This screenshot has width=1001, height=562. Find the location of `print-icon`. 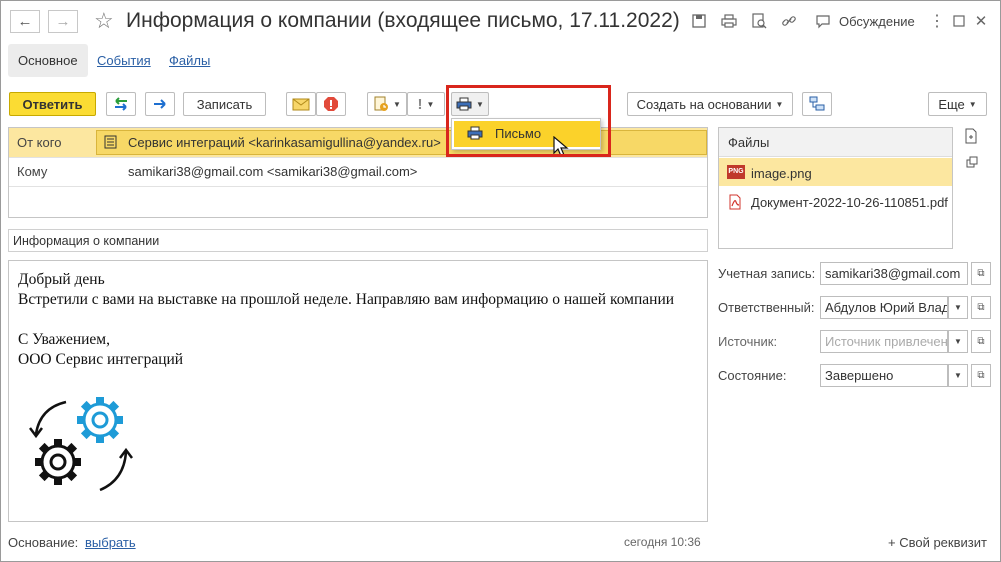

print-icon is located at coordinates (729, 21).